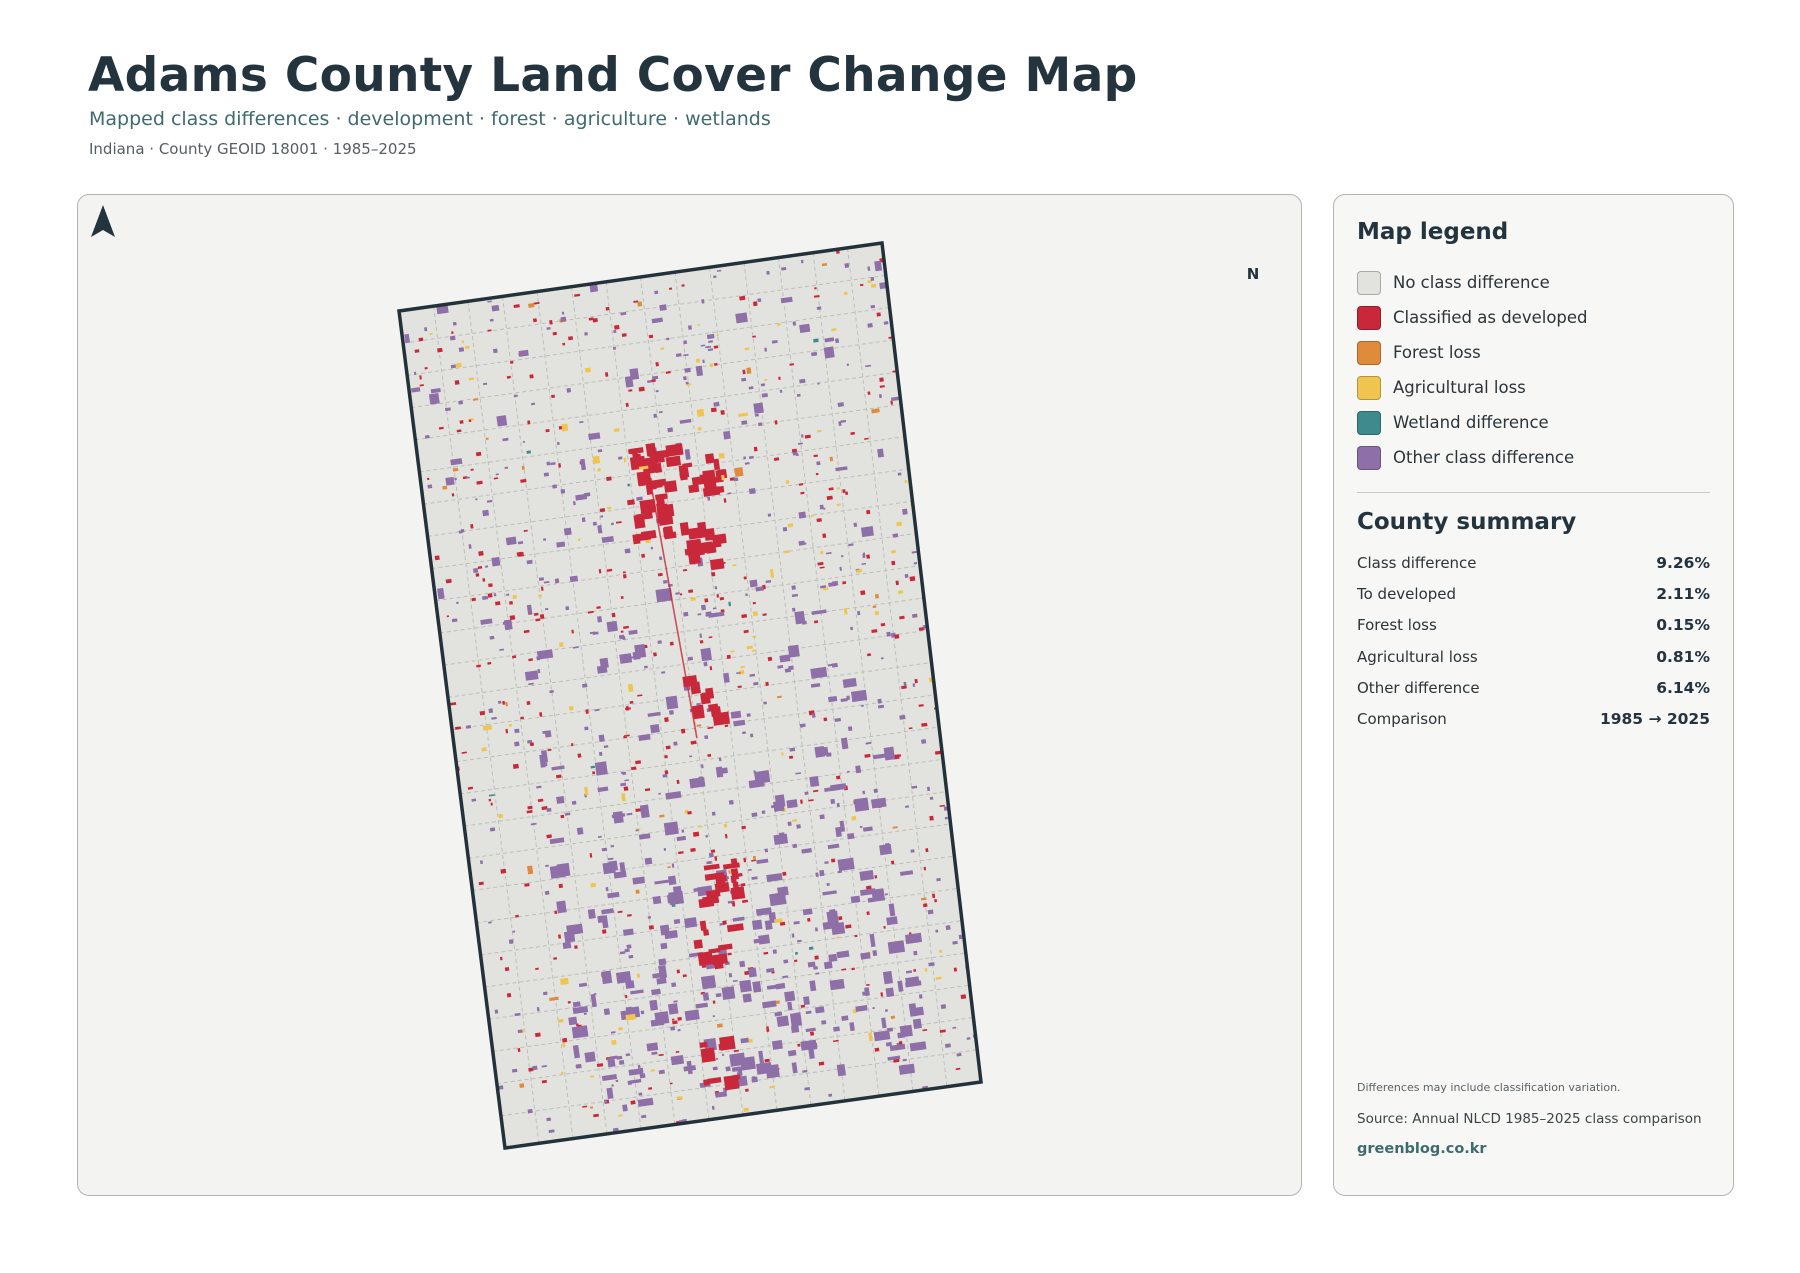 Image resolution: width=1800 pixels, height=1273 pixels. What do you see at coordinates (1437, 352) in the screenshot?
I see `legend-label: Forest loss` at bounding box center [1437, 352].